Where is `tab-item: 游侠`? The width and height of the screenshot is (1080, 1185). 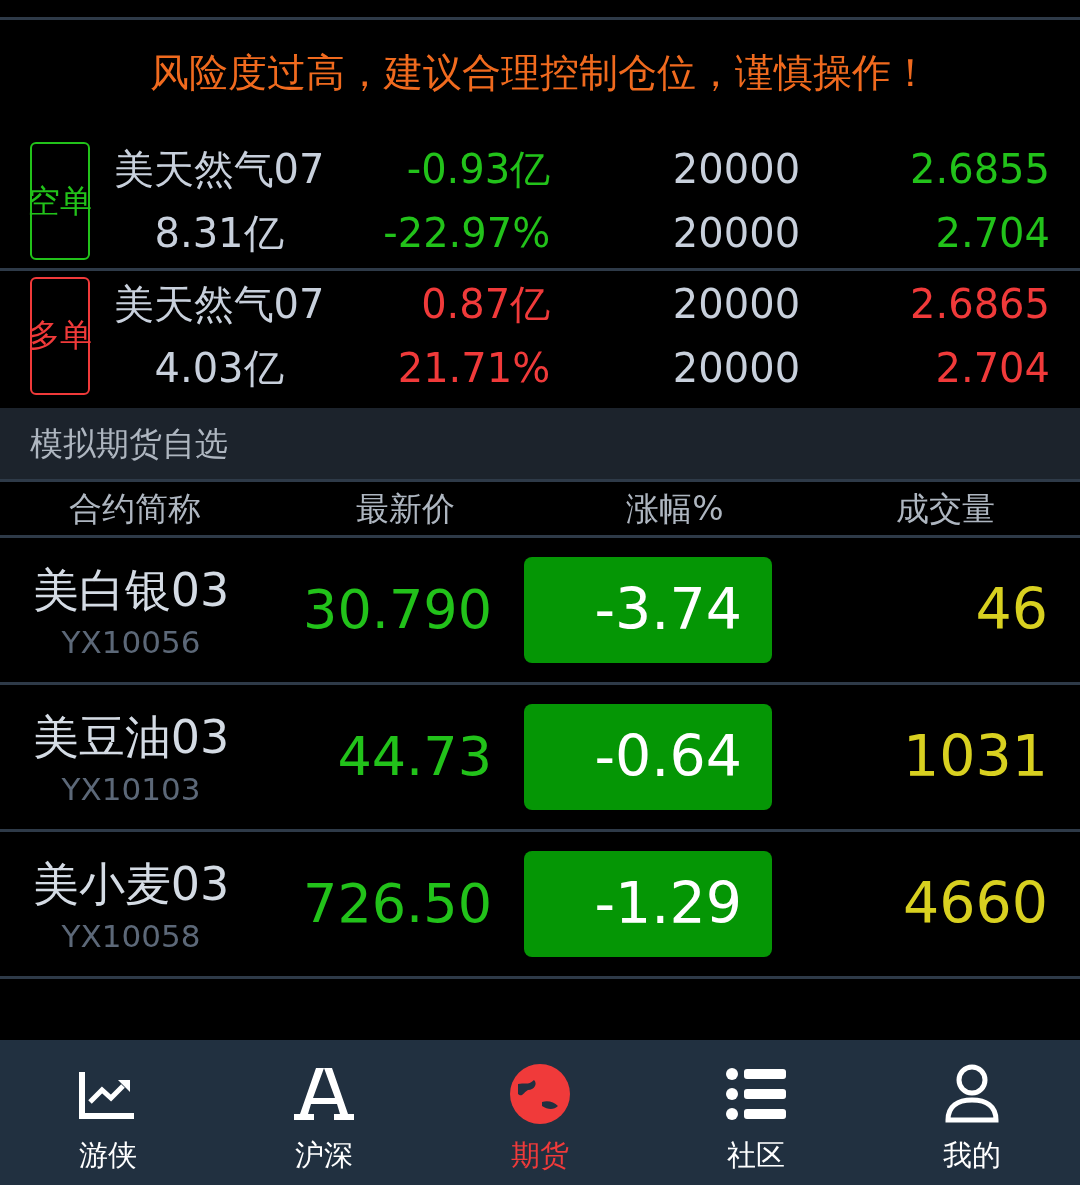
tab-item: 游侠 is located at coordinates (108, 1112).